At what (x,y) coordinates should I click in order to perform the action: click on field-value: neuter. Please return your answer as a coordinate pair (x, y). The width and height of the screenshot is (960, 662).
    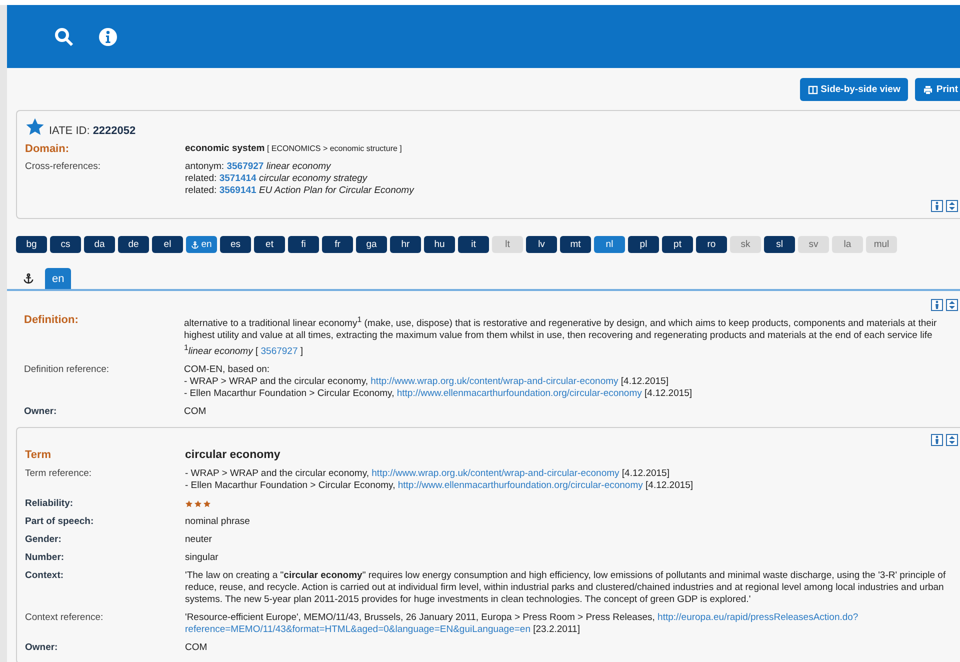
    Looking at the image, I should click on (199, 540).